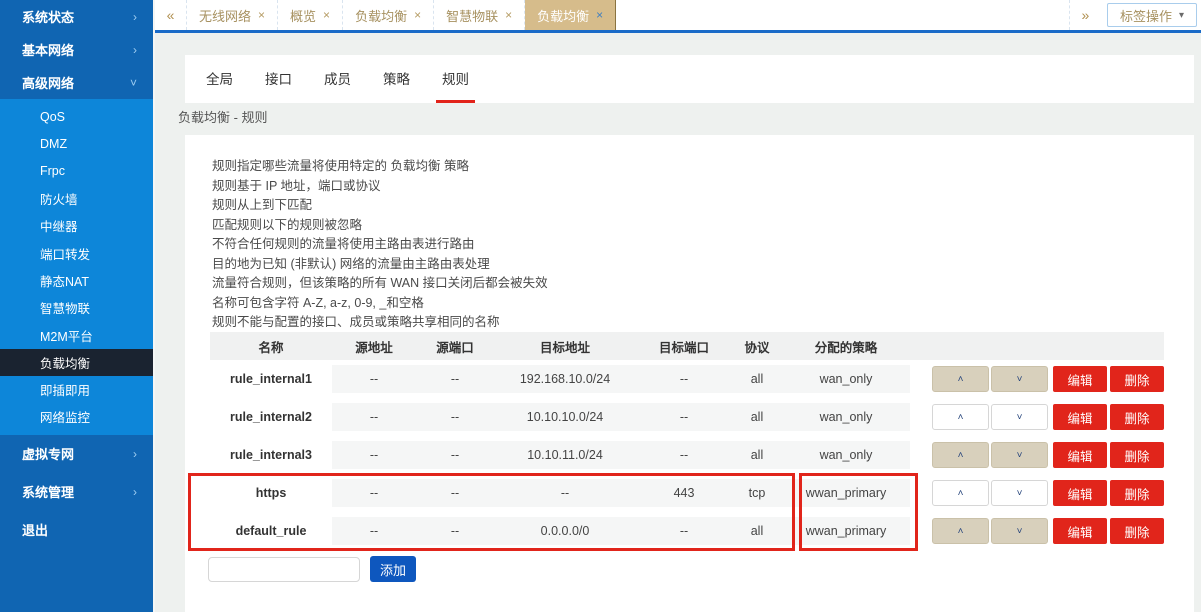 The height and width of the screenshot is (612, 1201). Describe the element at coordinates (351, 263) in the screenshot. I see `description-line: 目的地为已知 (非默认) 网络的流量由主路由表处理` at that location.